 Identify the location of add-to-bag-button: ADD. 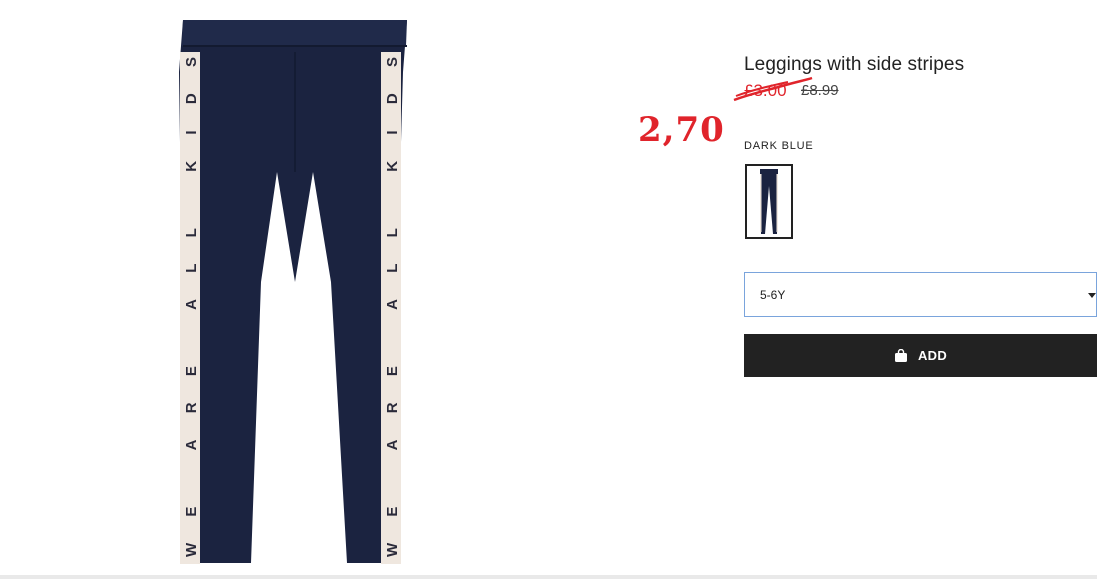
(920, 355).